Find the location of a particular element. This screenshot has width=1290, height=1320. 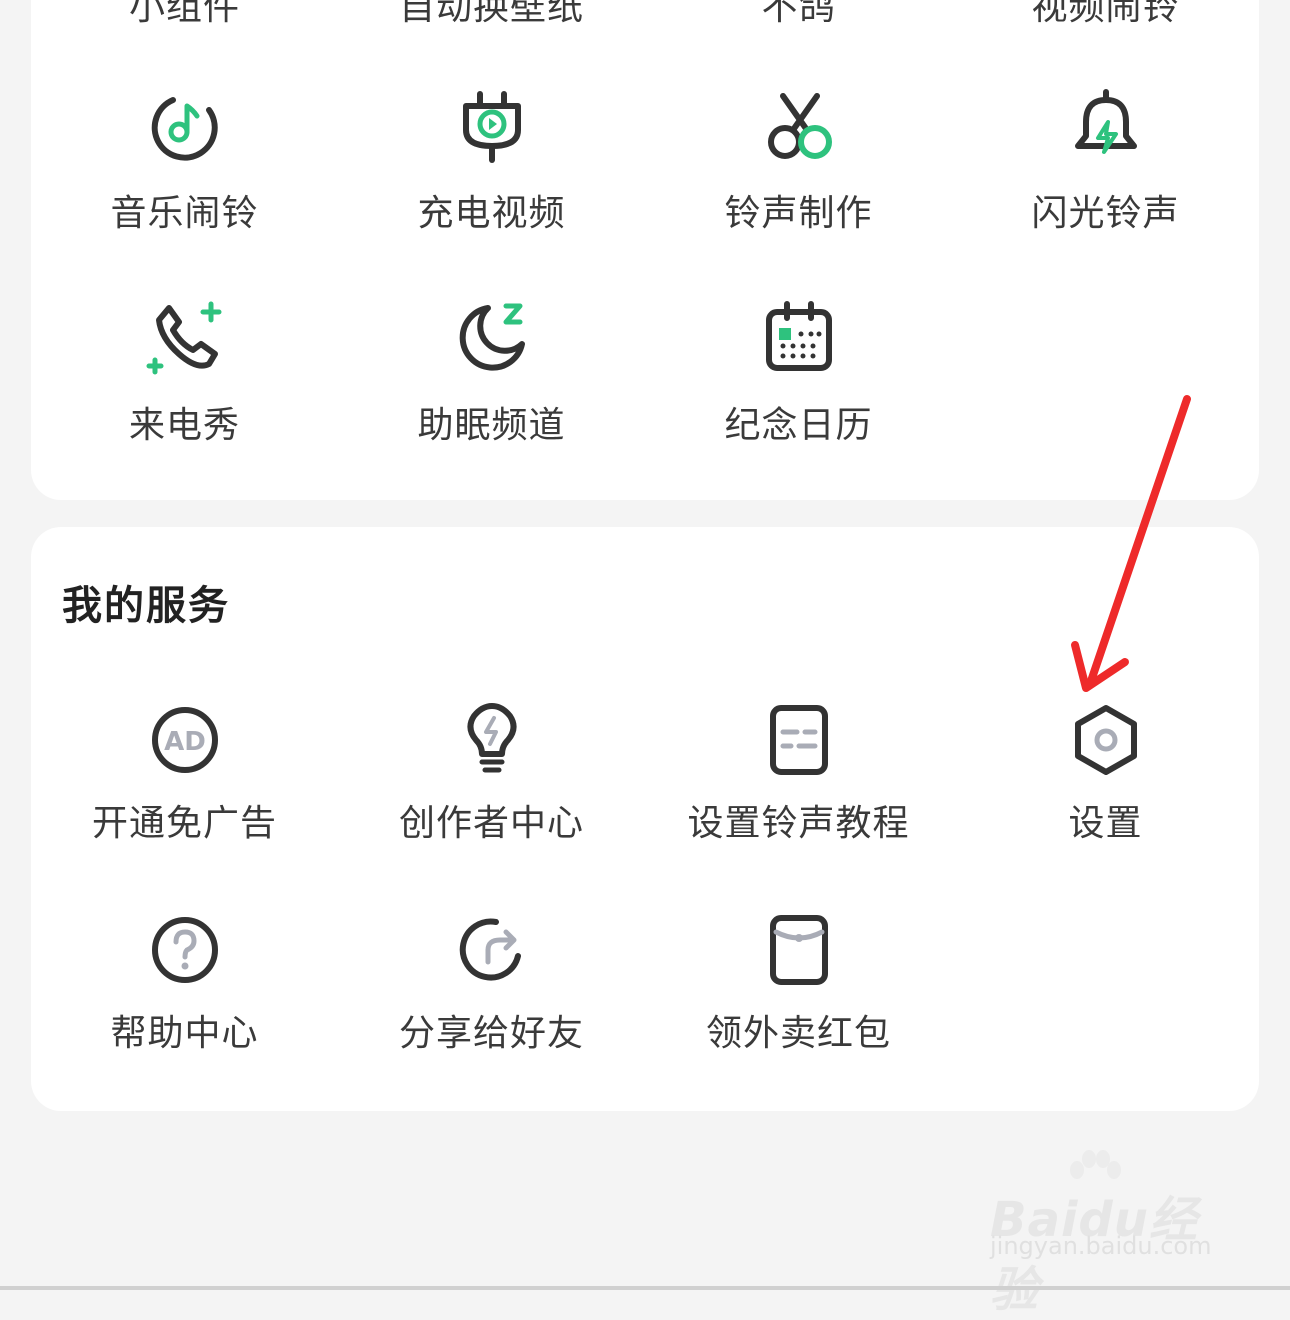

service-label: 分享给好友 is located at coordinates (491, 1033).